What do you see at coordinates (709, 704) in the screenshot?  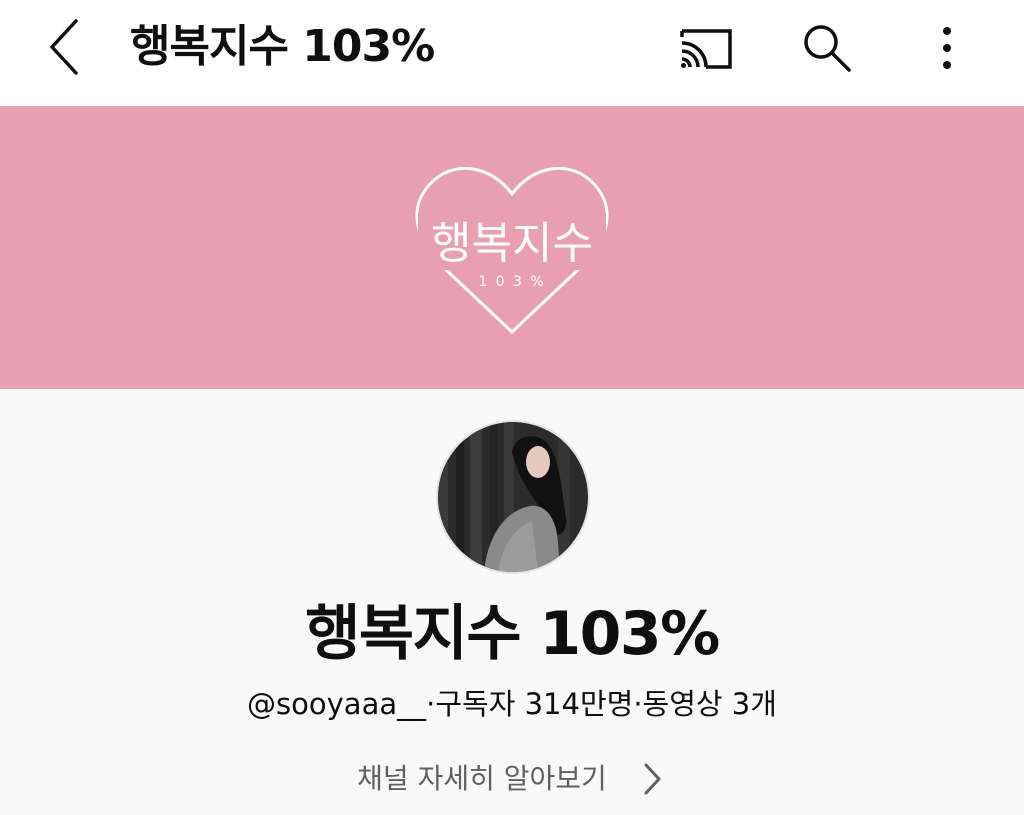 I see `video-count: 동영상 3개` at bounding box center [709, 704].